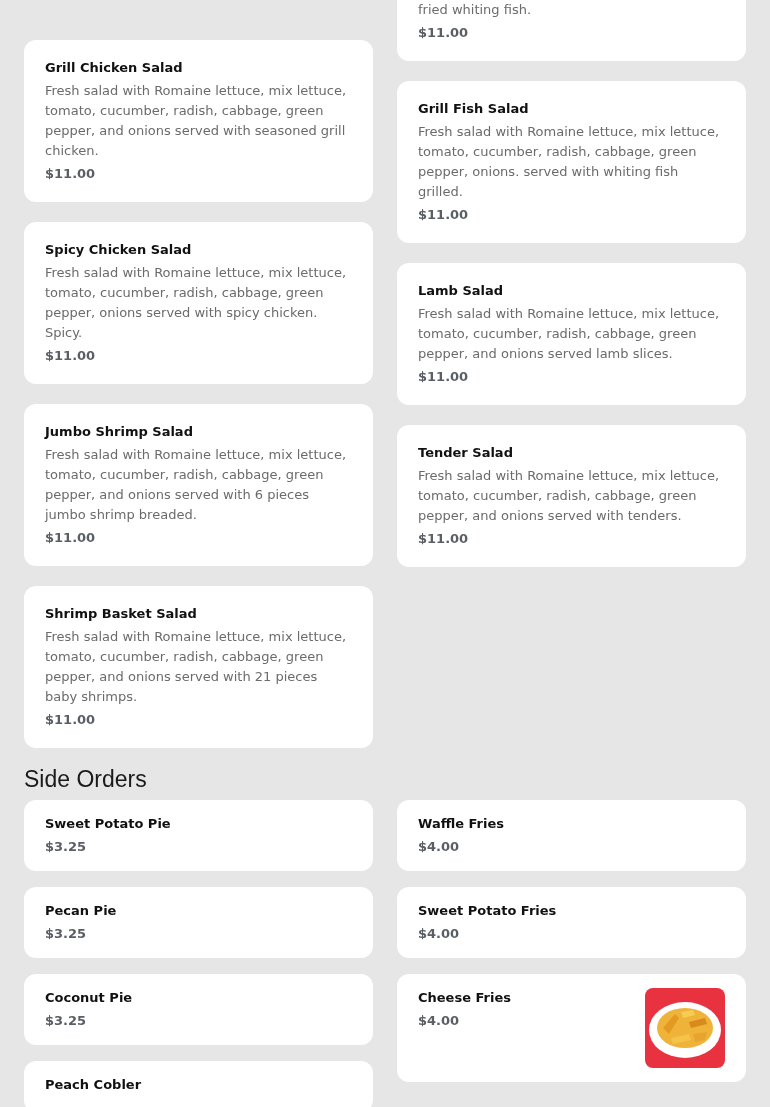 The width and height of the screenshot is (770, 1107). What do you see at coordinates (114, 68) in the screenshot?
I see `item-name: Grill Chicken Salad` at bounding box center [114, 68].